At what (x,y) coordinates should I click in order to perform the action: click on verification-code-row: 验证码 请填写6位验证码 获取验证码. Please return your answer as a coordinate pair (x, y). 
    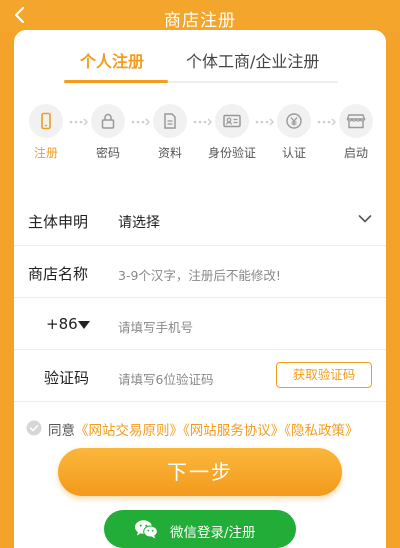
    Looking at the image, I should click on (200, 376).